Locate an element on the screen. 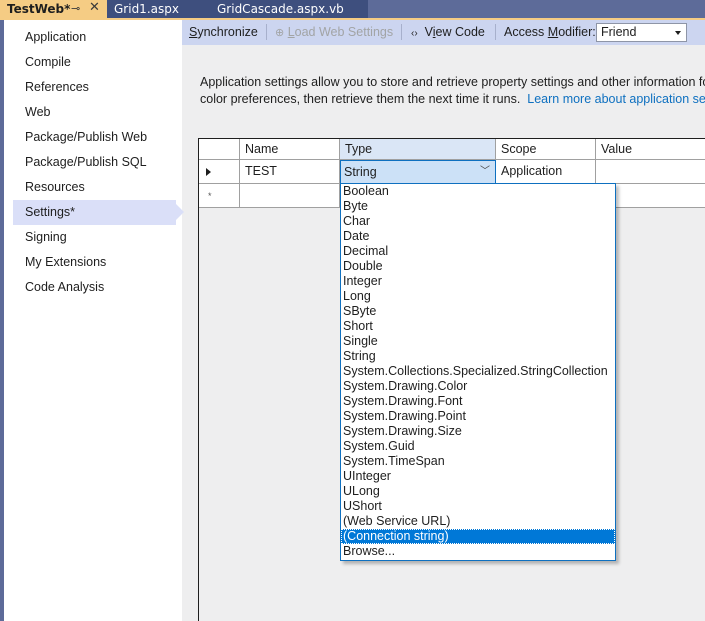 Image resolution: width=705 pixels, height=621 pixels. sidebar-item-my-extensions: My Extensions is located at coordinates (94, 262).